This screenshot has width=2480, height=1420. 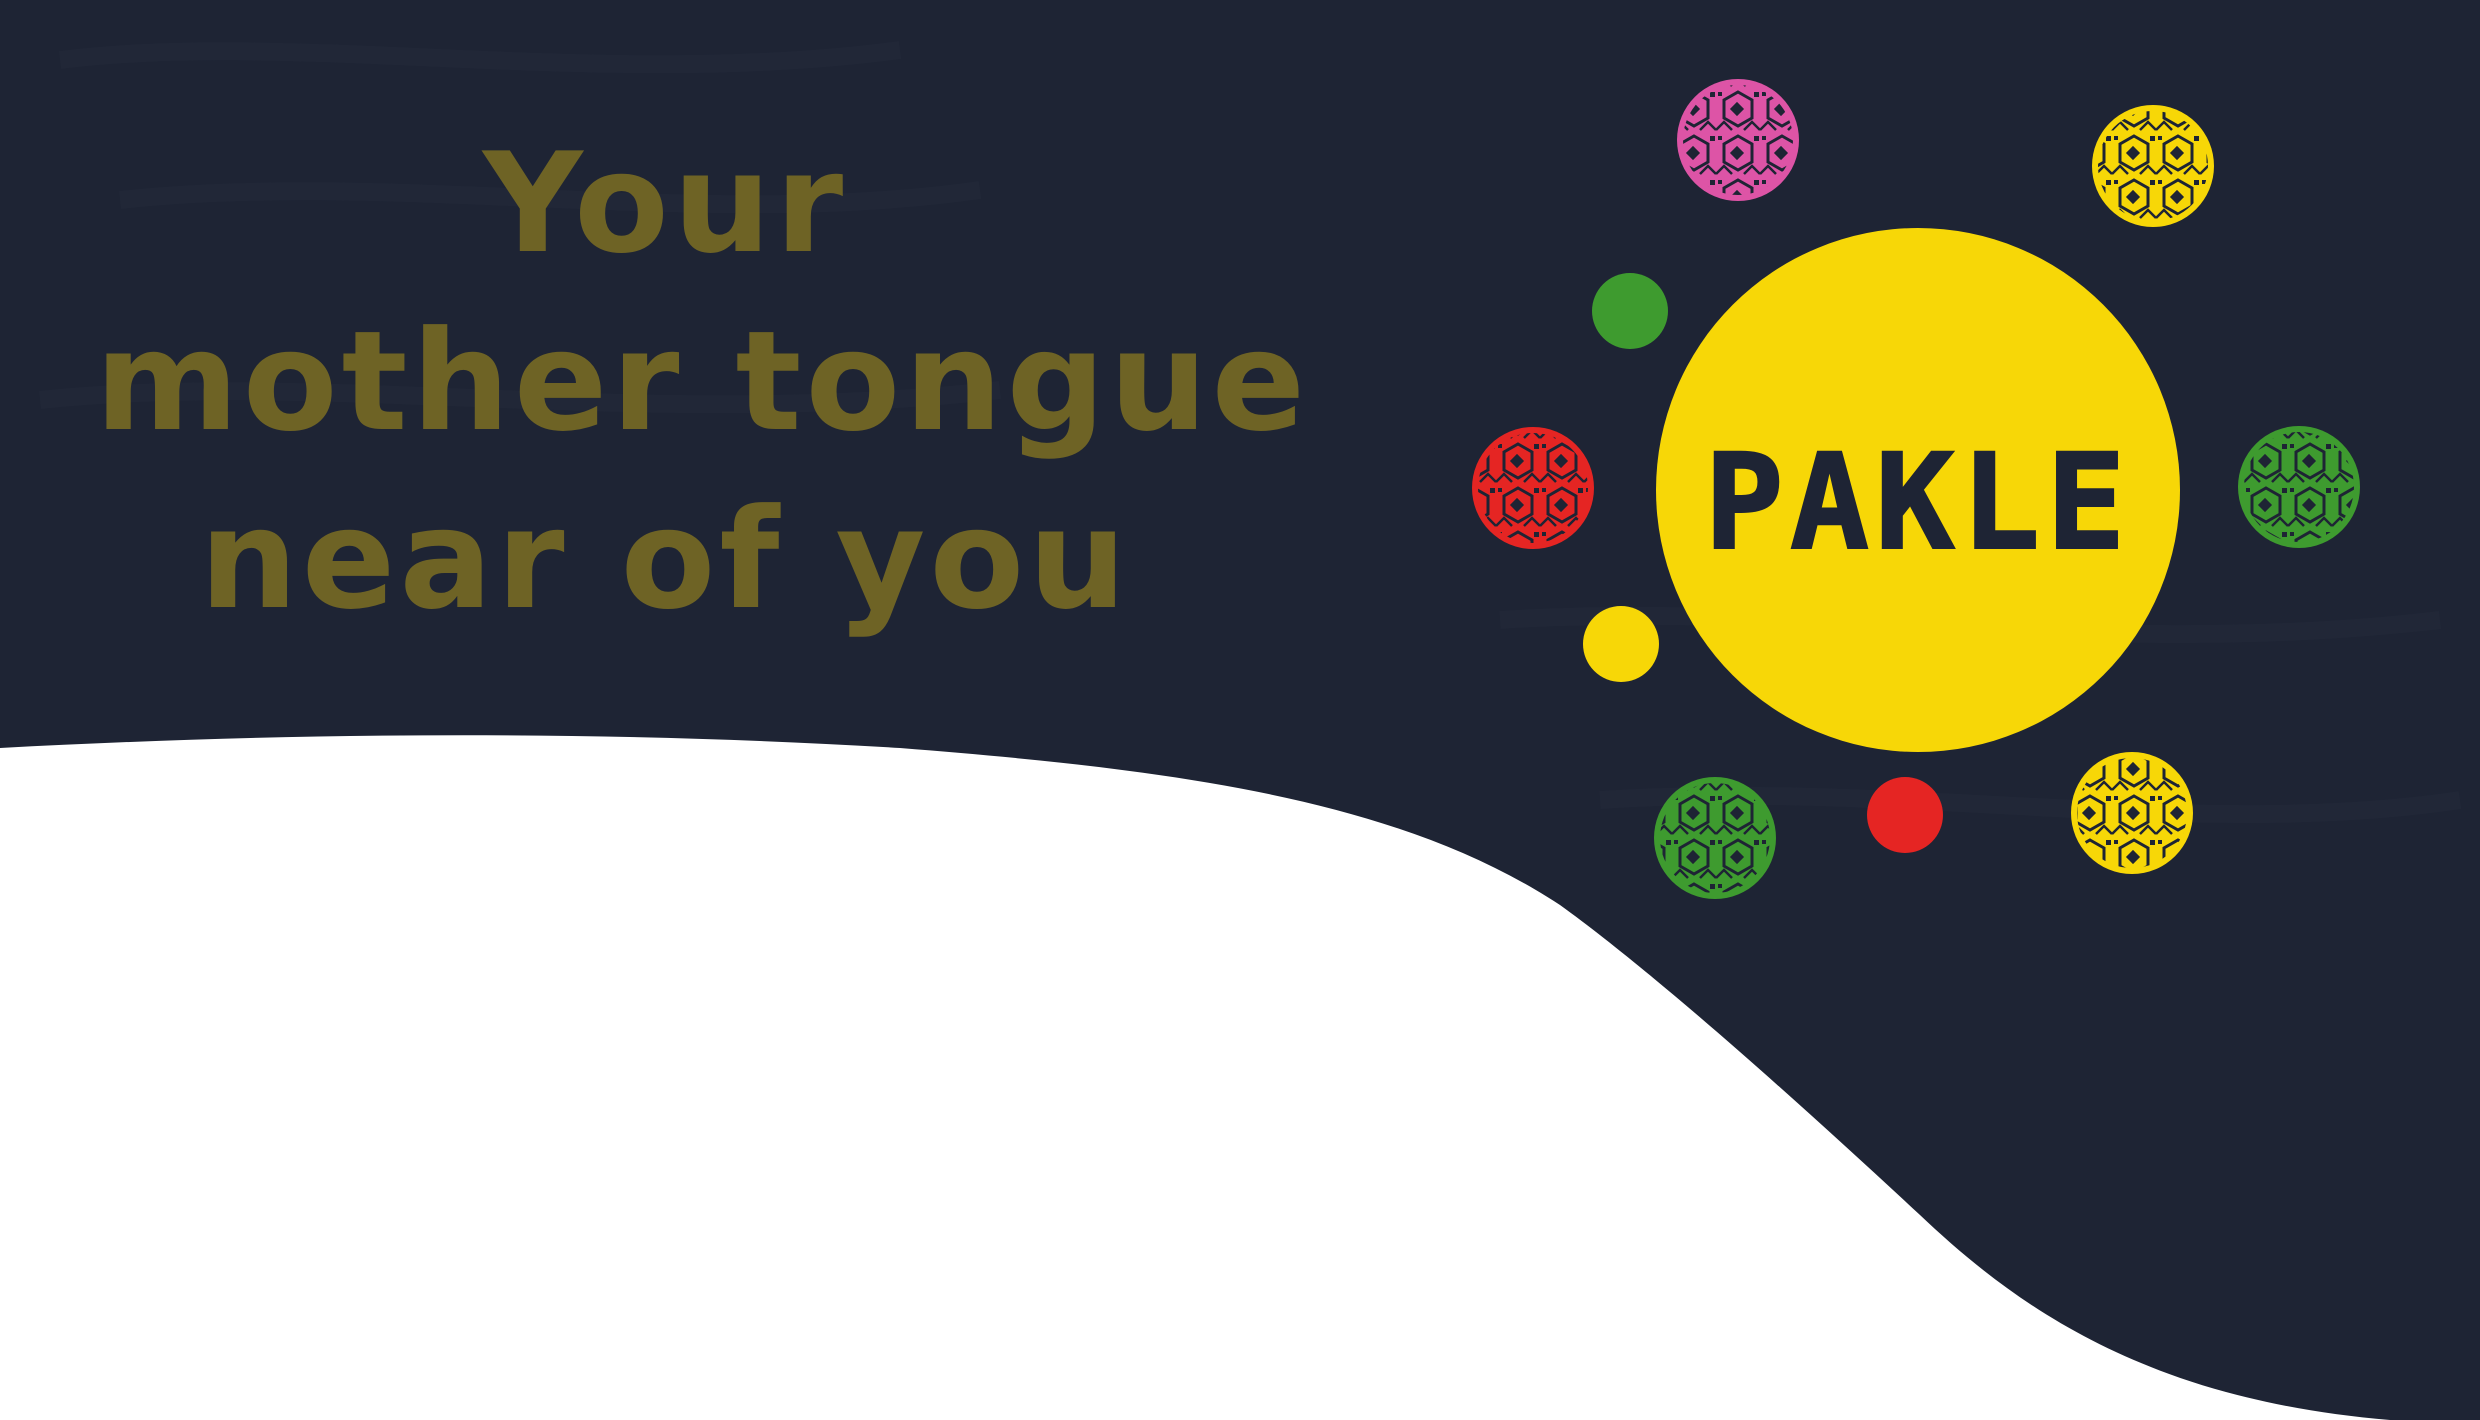 I want to click on yellow-solid-dot, so click(x=1621, y=644).